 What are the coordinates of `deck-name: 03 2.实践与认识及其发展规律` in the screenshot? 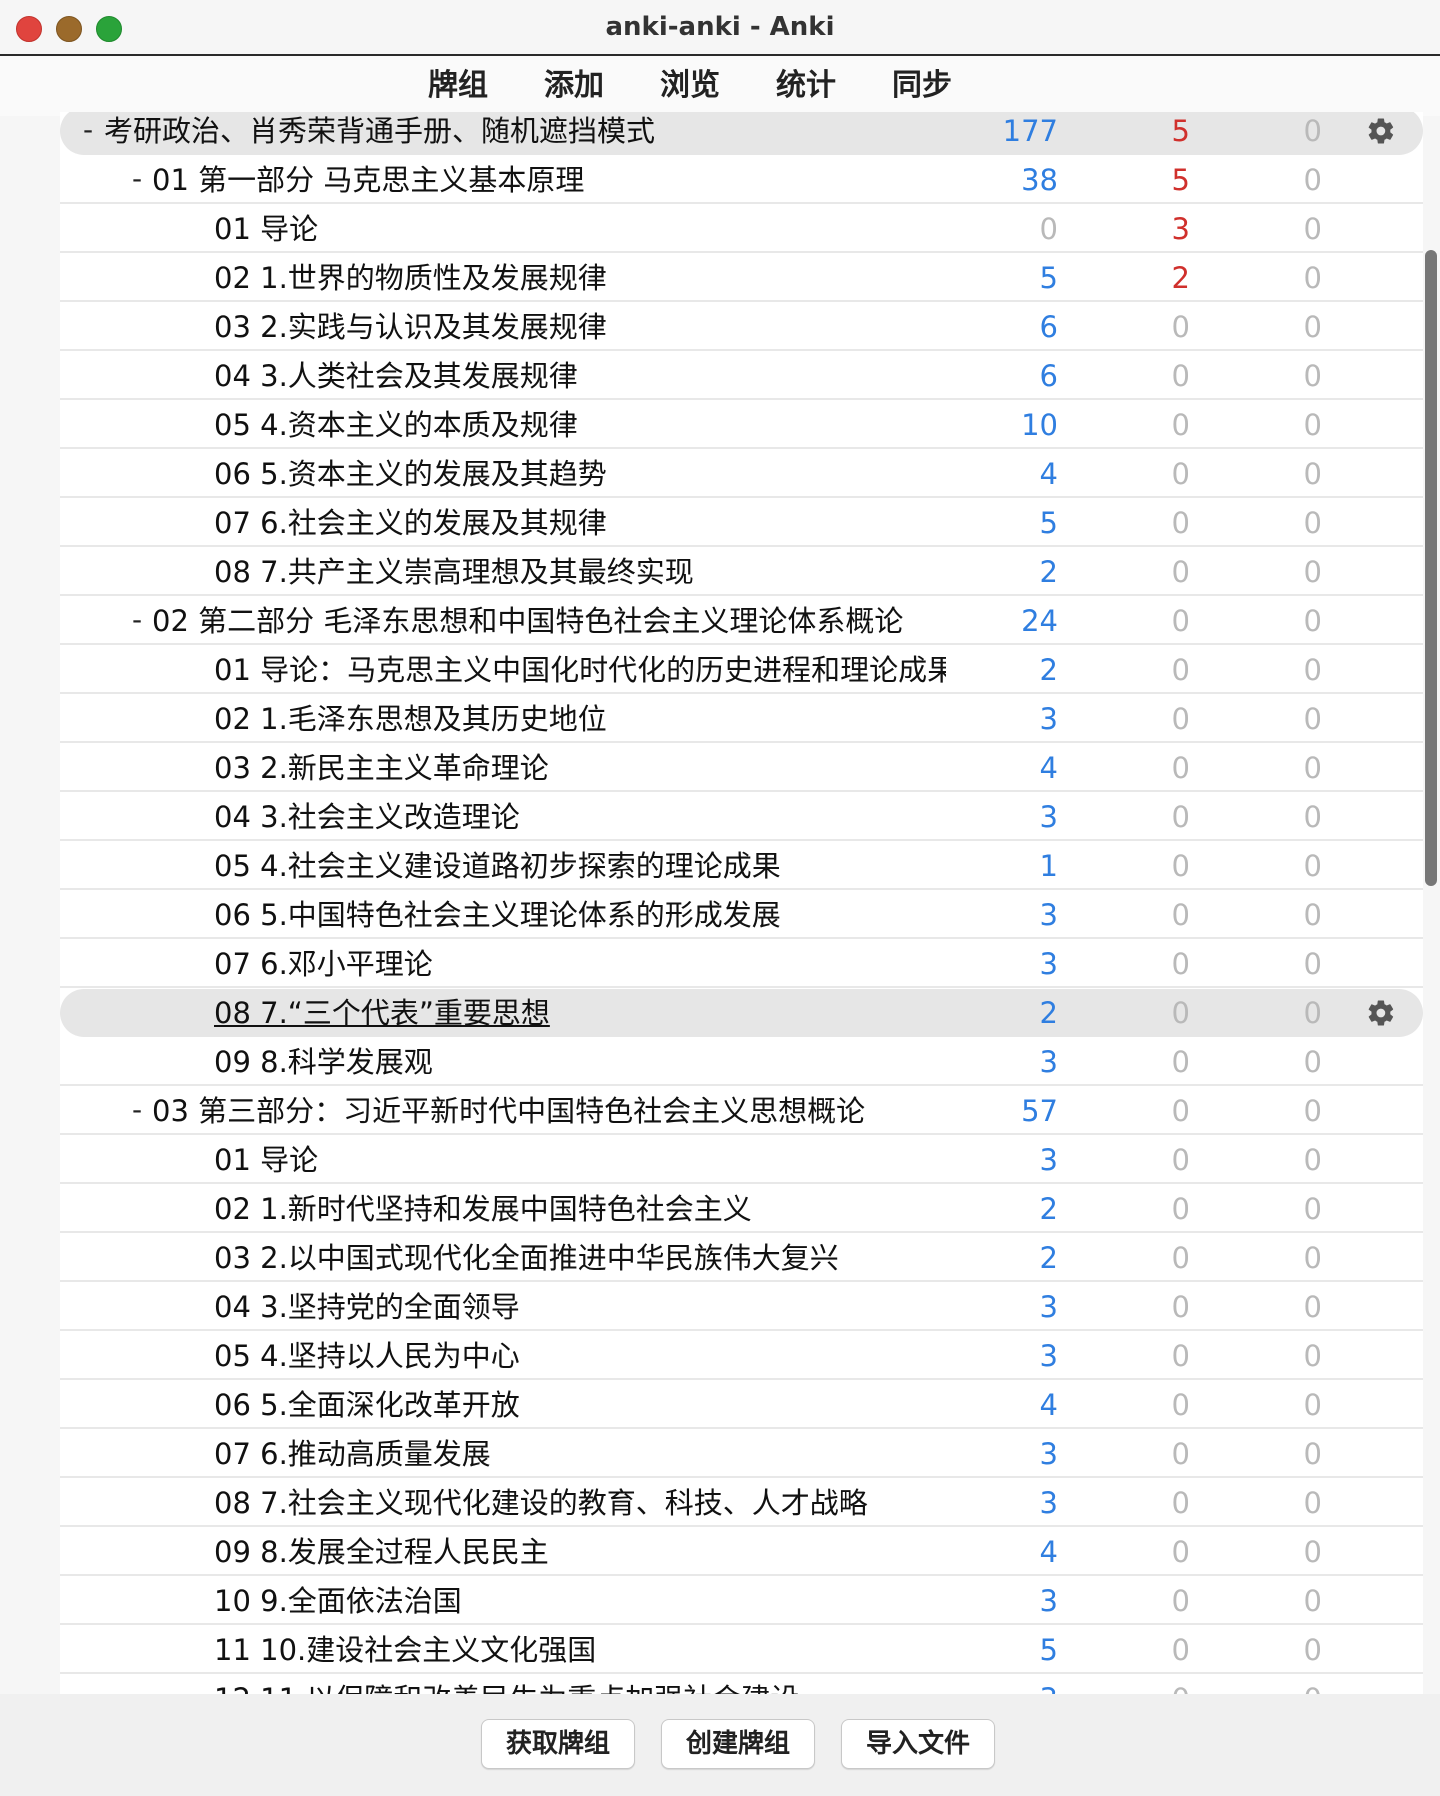 It's located at (580, 327).